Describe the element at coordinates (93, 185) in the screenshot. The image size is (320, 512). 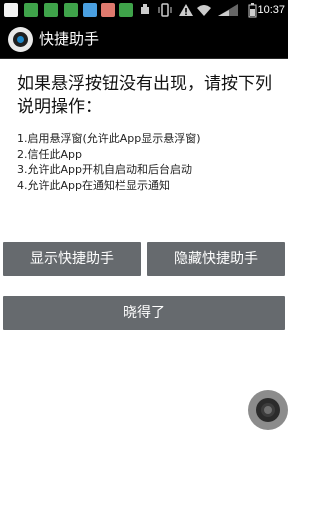
I see `step-4: 4.允许此App在通知栏显示通知` at that location.